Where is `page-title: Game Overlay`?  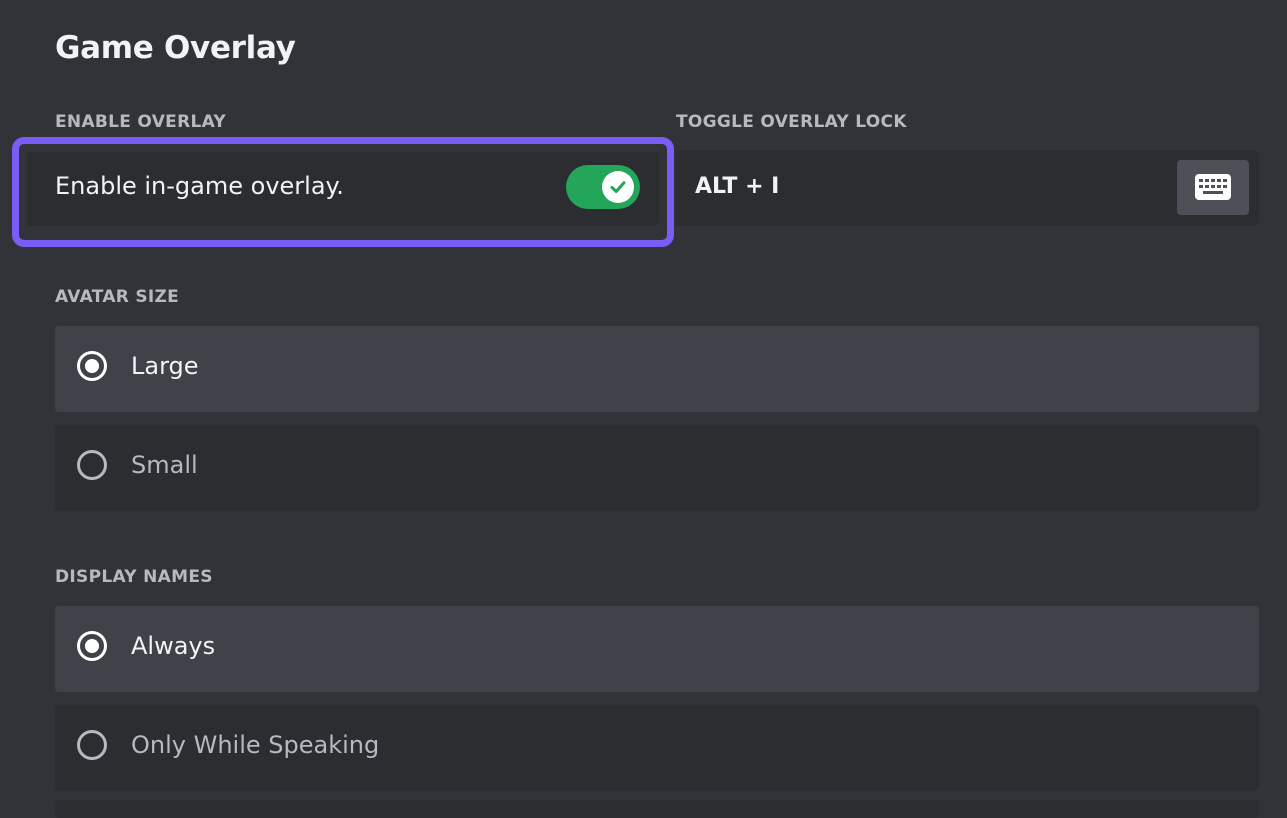
page-title: Game Overlay is located at coordinates (175, 48).